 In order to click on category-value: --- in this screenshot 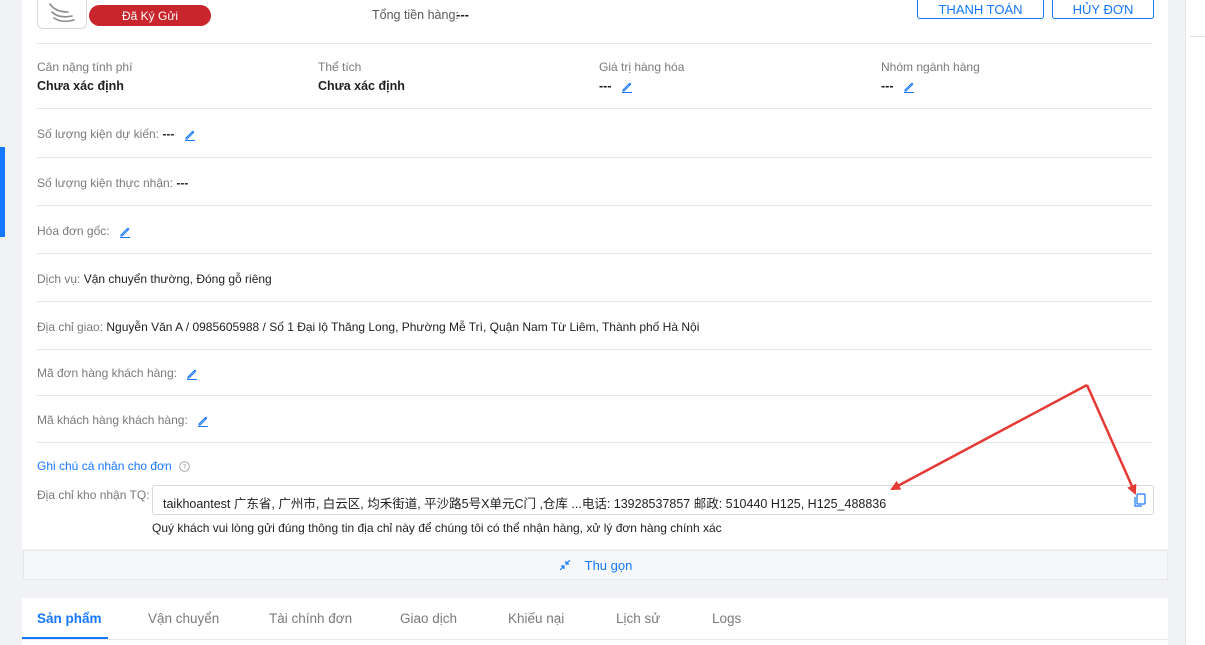, I will do `click(887, 86)`.